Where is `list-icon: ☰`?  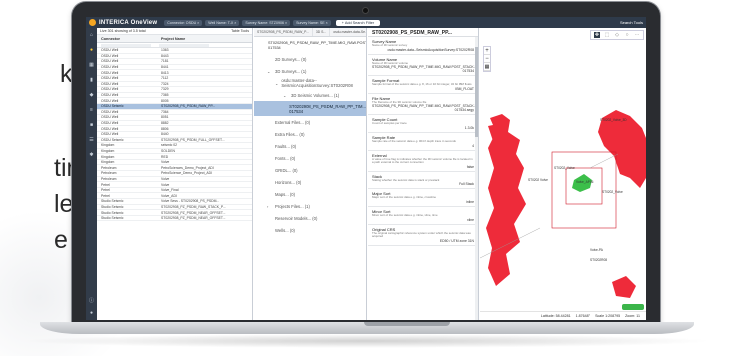
list-icon: ☰ is located at coordinates (92, 140).